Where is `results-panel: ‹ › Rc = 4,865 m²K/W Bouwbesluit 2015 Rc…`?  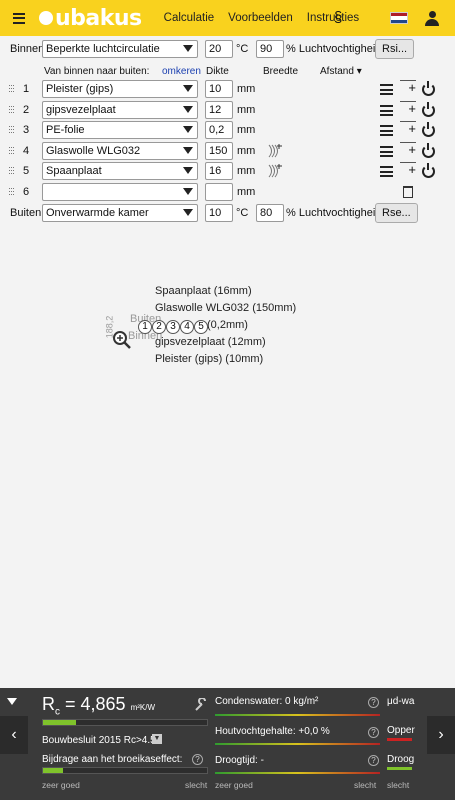 results-panel: ‹ › Rc = 4,865 m²K/W Bouwbesluit 2015 Rc… is located at coordinates (227, 744).